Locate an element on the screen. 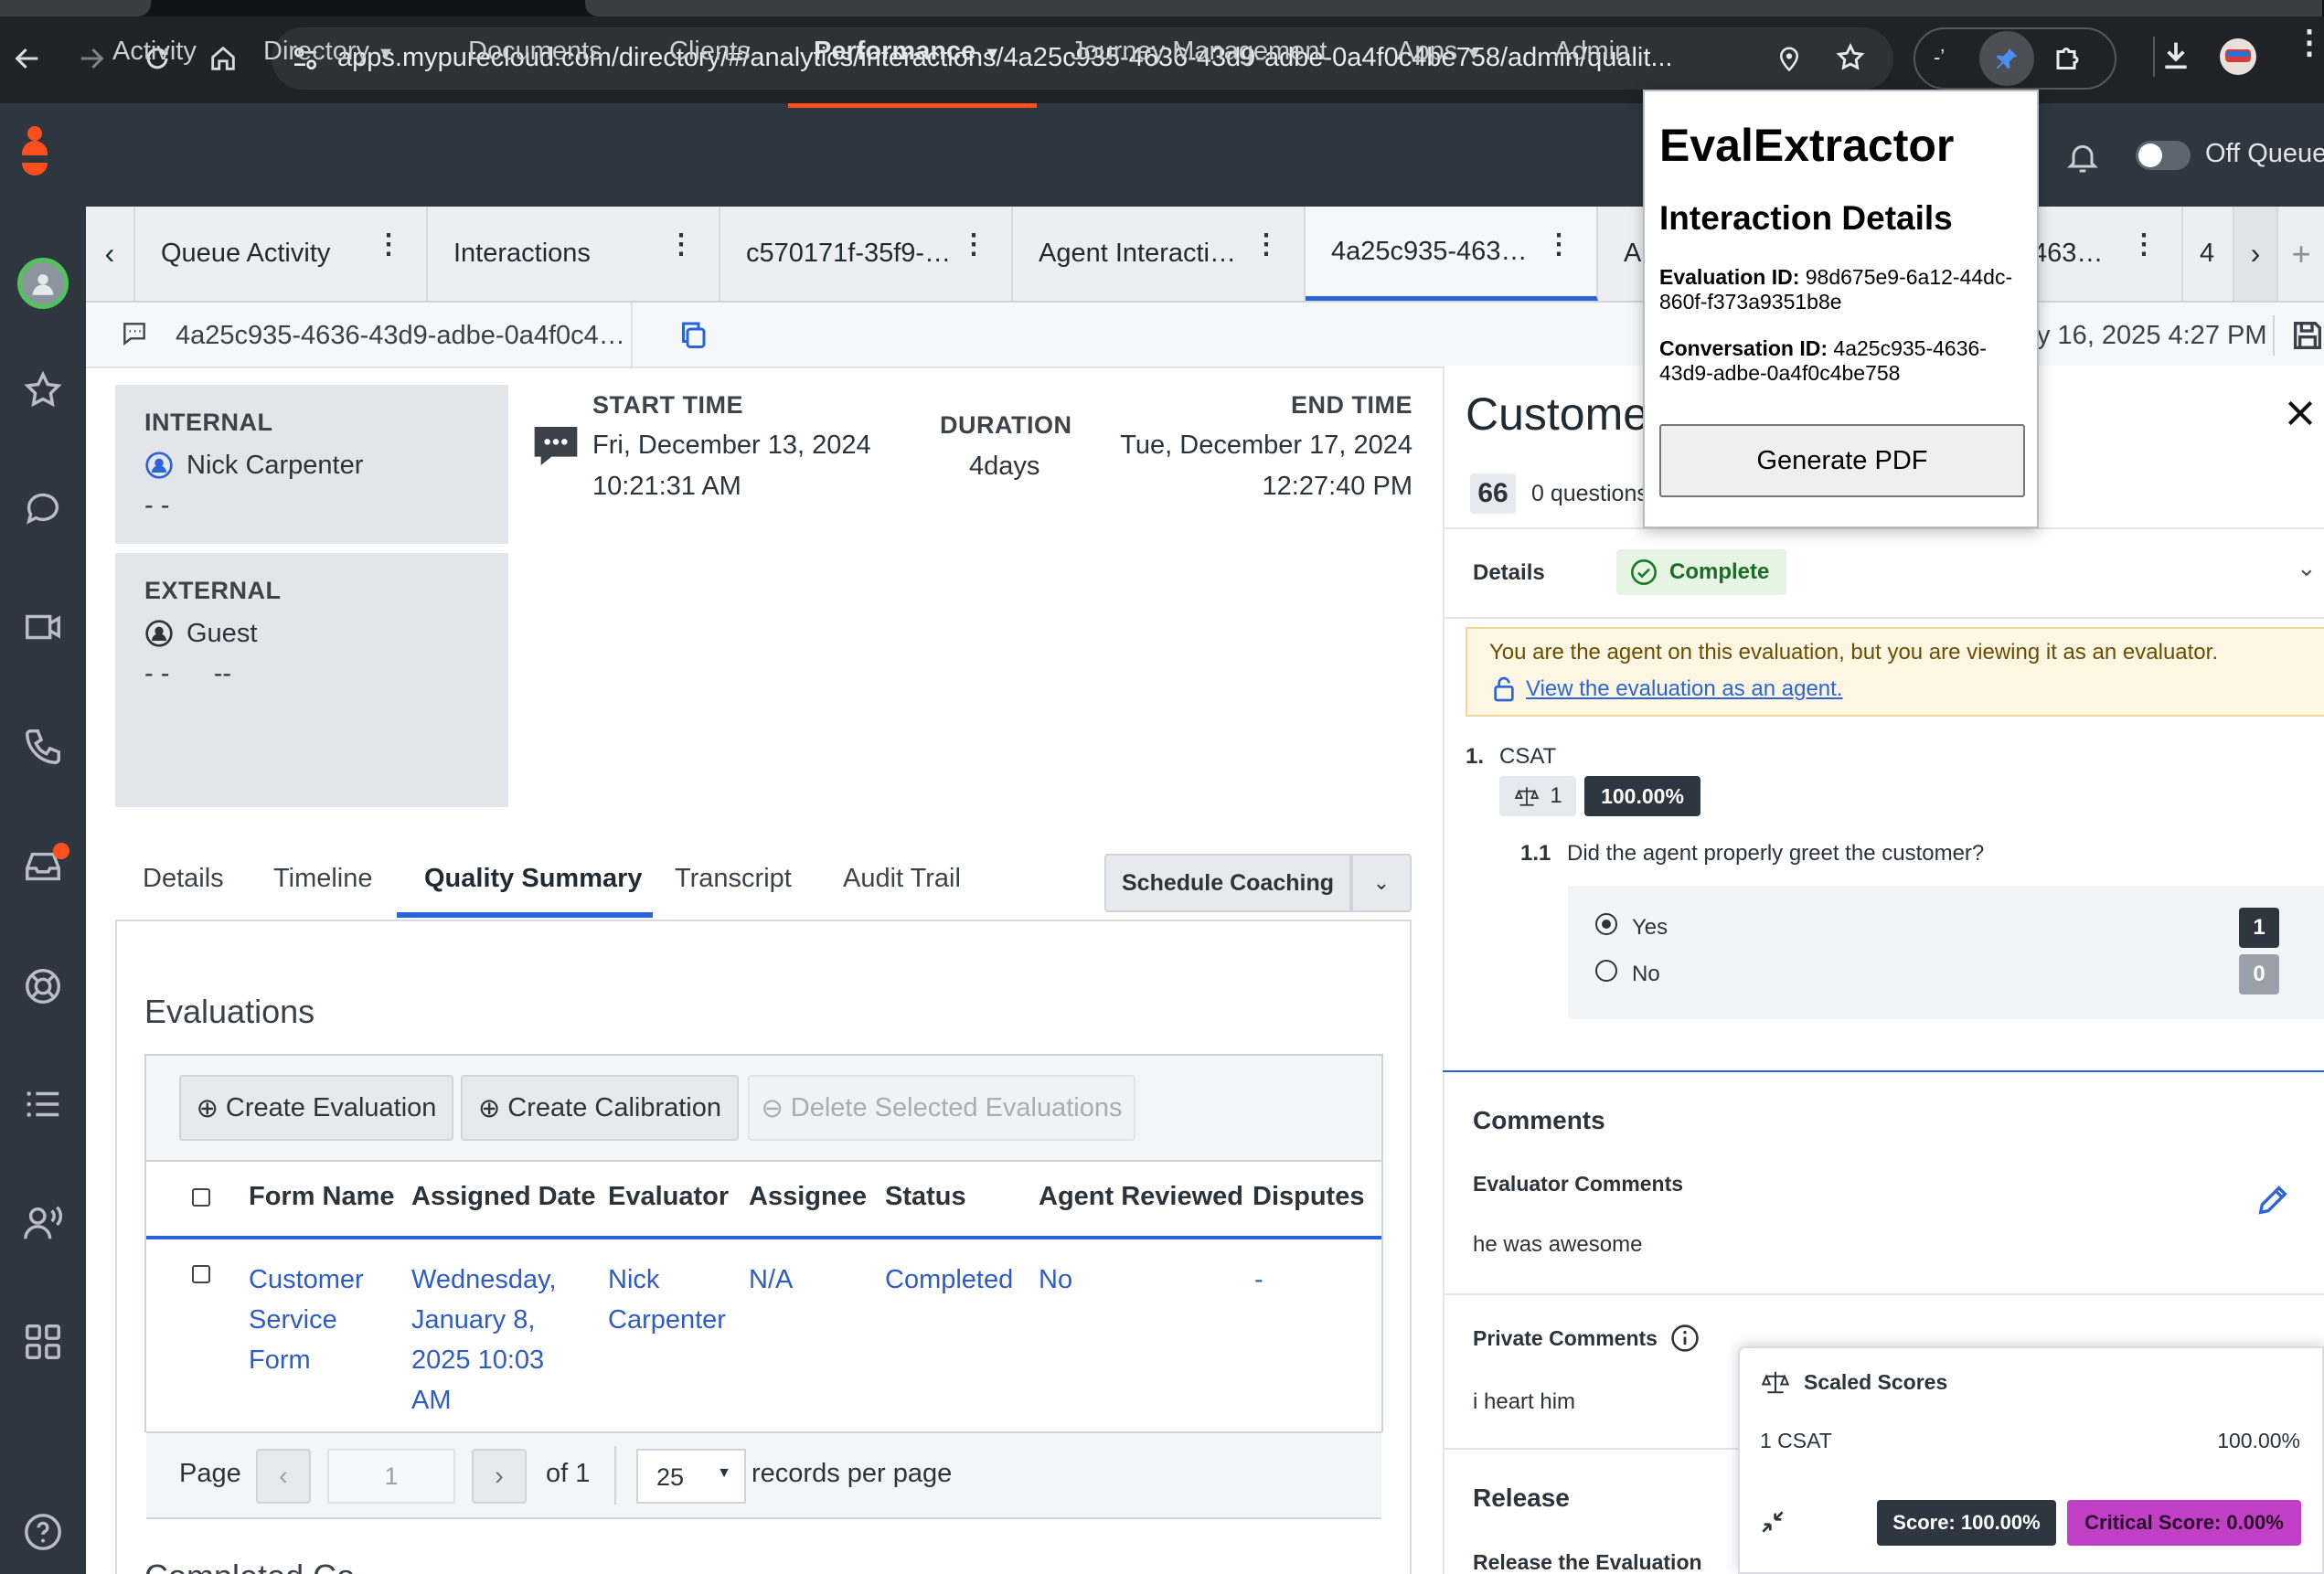 This screenshot has height=1574, width=2324. tabs-scroll-right: › is located at coordinates (2256, 254).